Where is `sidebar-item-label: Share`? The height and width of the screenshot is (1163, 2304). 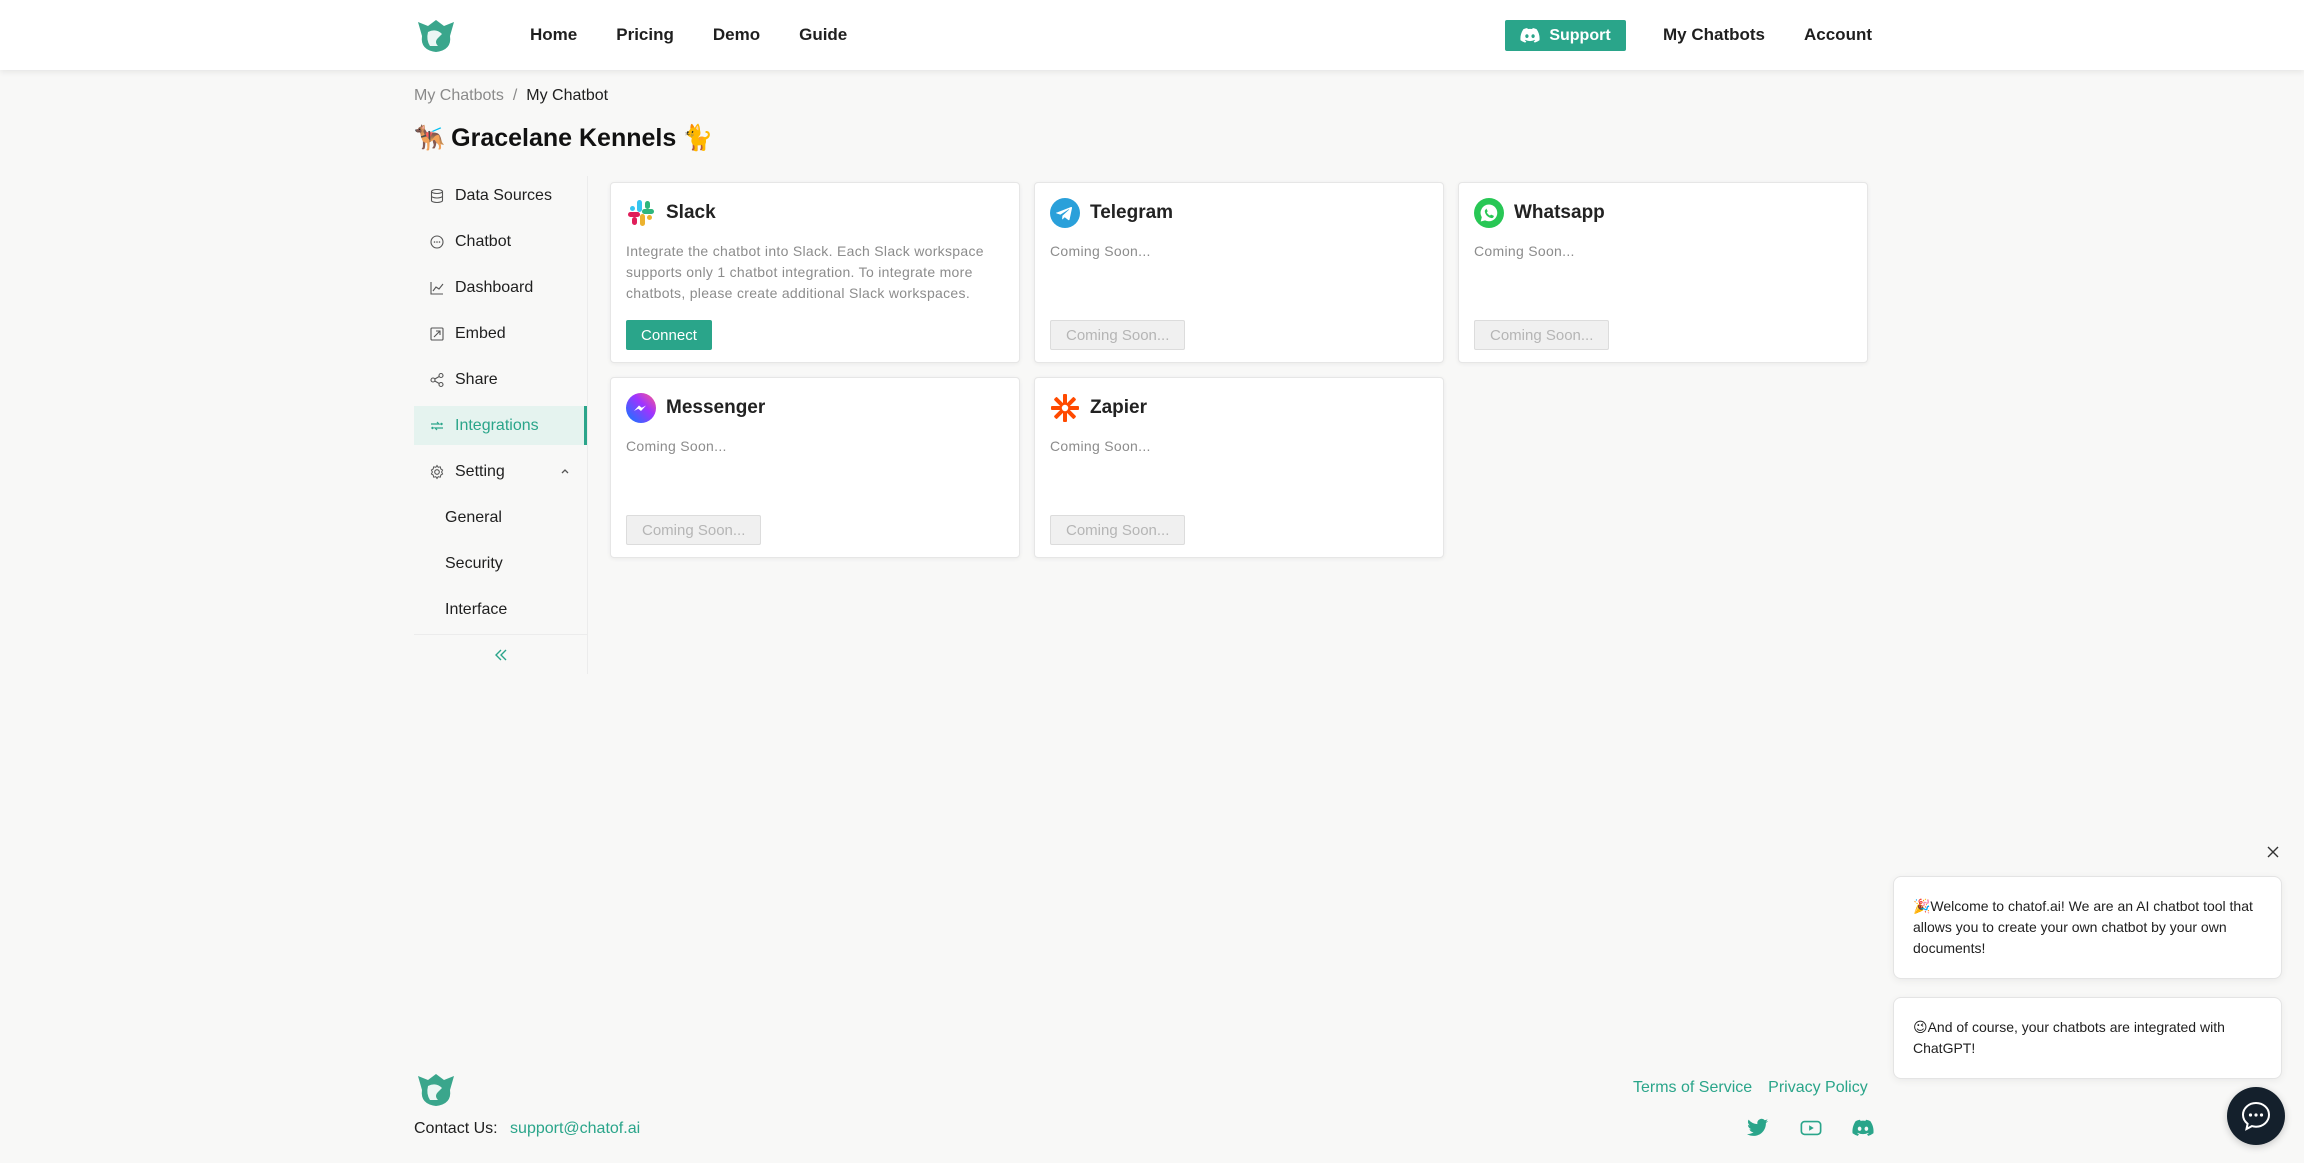 sidebar-item-label: Share is located at coordinates (476, 379).